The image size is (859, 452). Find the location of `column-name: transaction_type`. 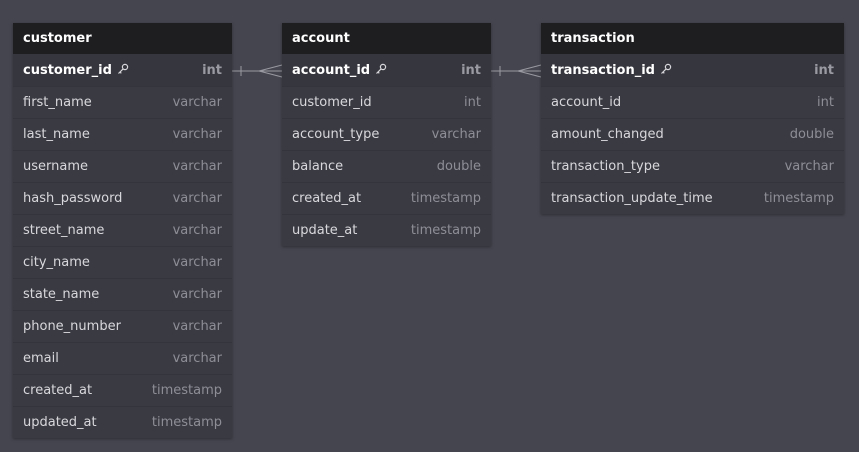

column-name: transaction_type is located at coordinates (605, 166).